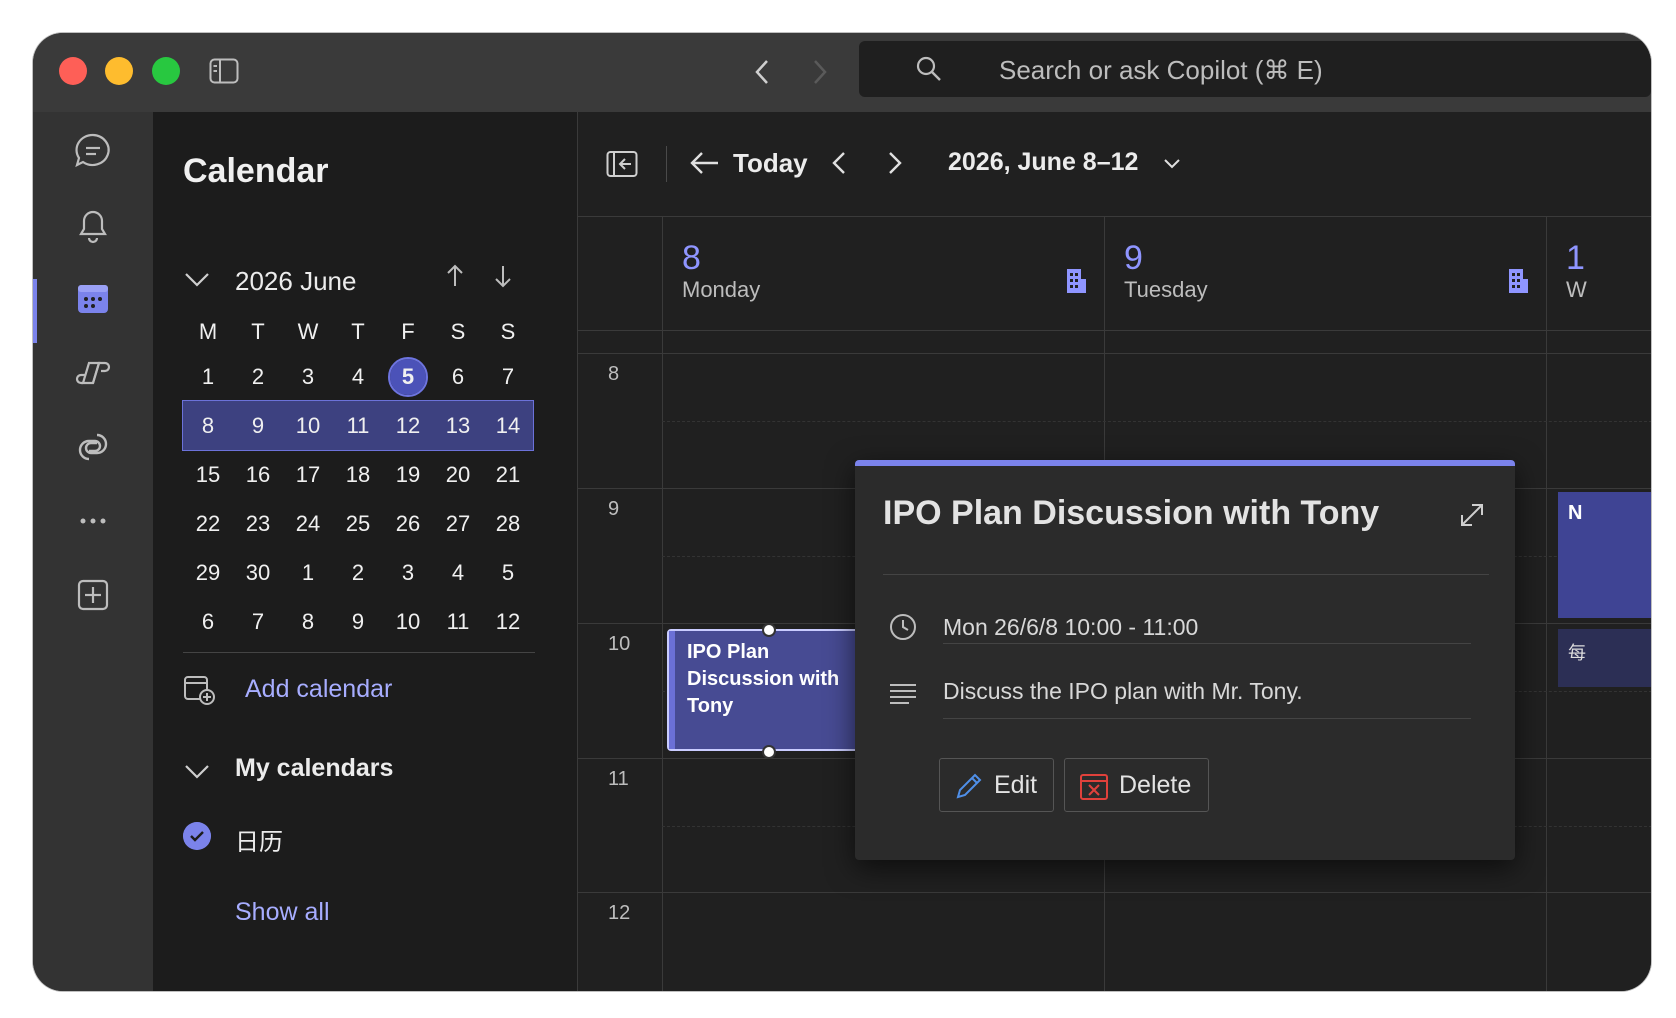 Image resolution: width=1676 pixels, height=1018 pixels. I want to click on day-cell: 19, so click(408, 474).